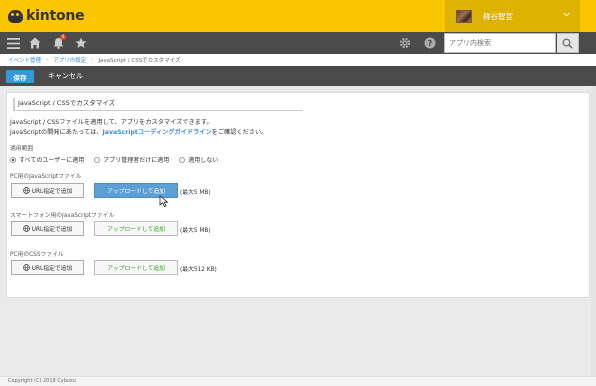  I want to click on description-prefix: JavaScriptの開発にあたっては、, so click(56, 132).